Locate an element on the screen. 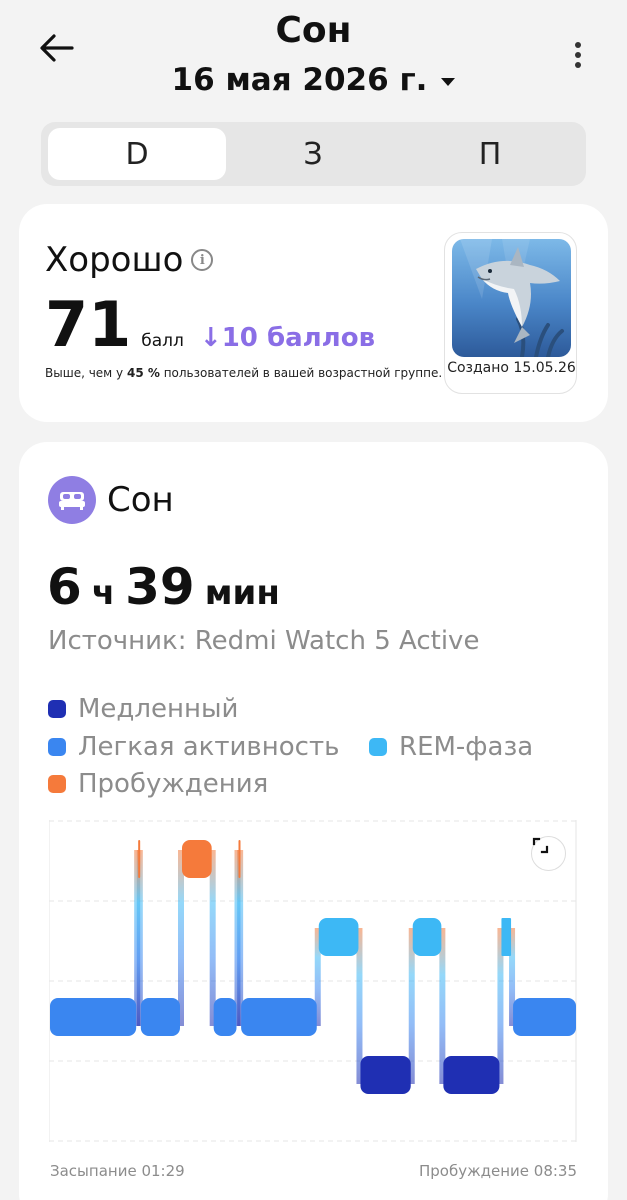 Image resolution: width=627 pixels, height=1200 pixels. sleep-duration: 6 ч 39 мин is located at coordinates (163, 587).